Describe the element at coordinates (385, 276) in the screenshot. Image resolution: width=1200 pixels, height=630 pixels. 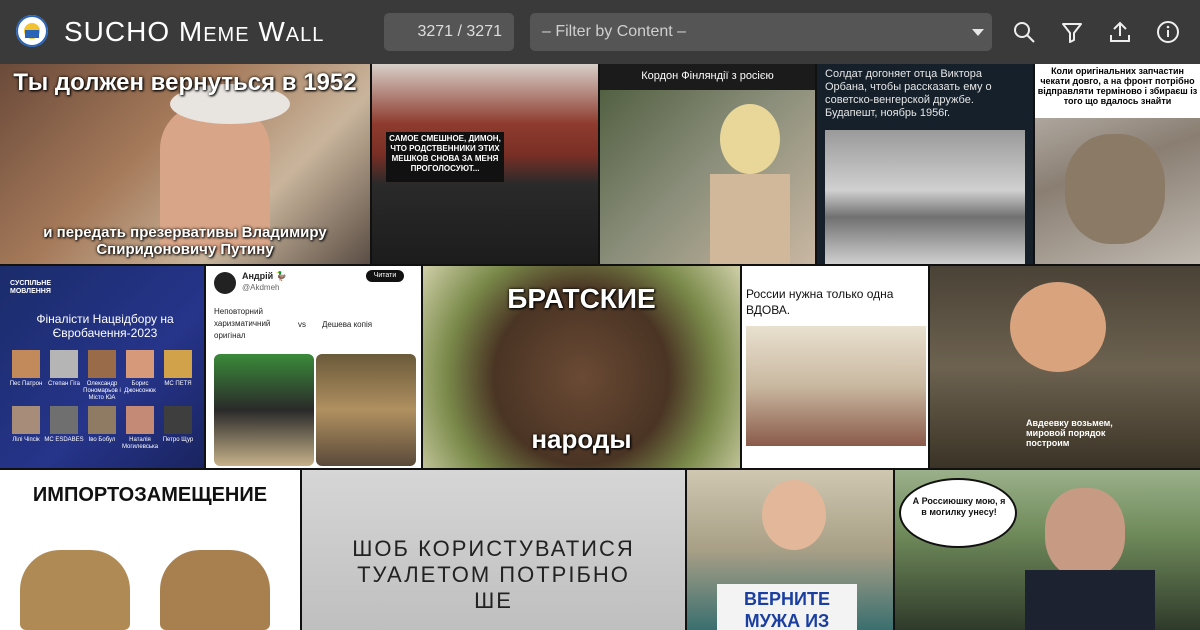
I see `follow-button: Читати` at that location.